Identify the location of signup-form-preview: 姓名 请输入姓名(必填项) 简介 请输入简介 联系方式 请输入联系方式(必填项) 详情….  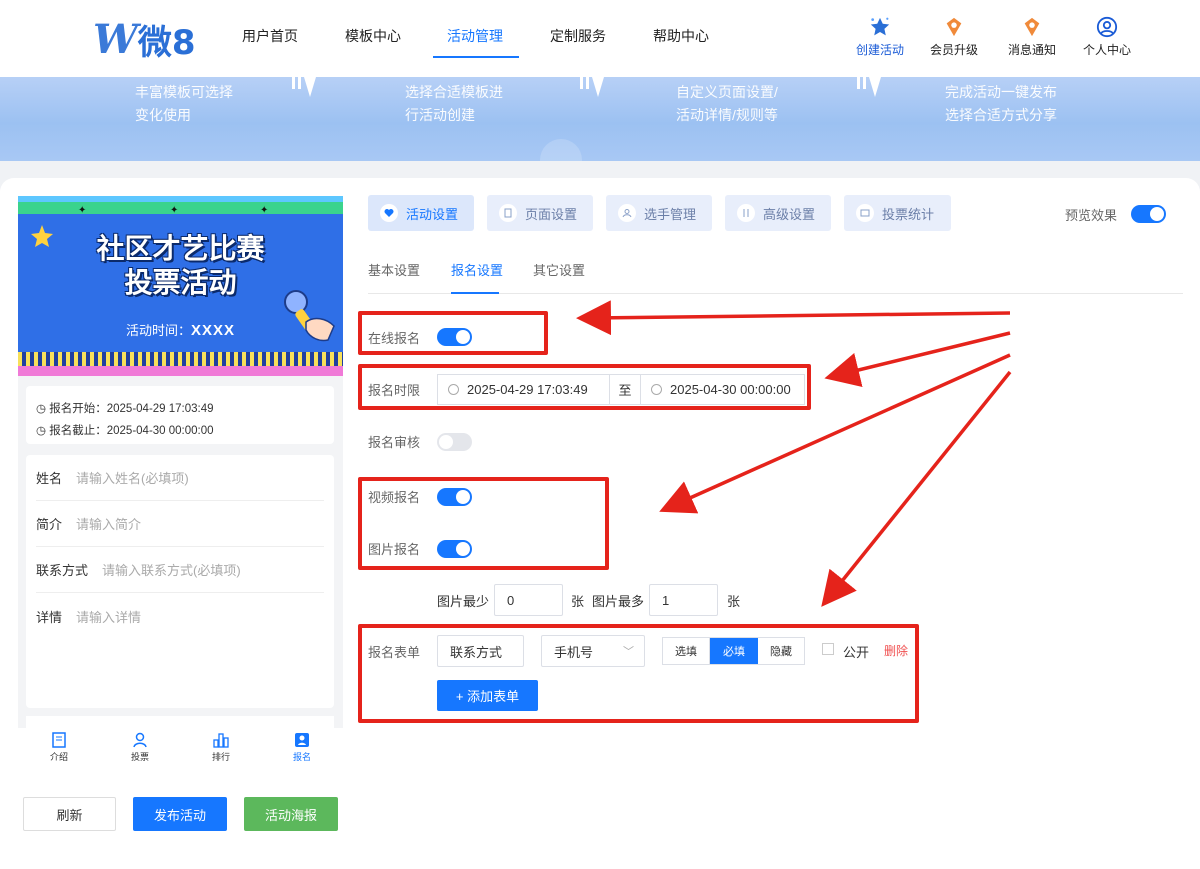
(180, 581).